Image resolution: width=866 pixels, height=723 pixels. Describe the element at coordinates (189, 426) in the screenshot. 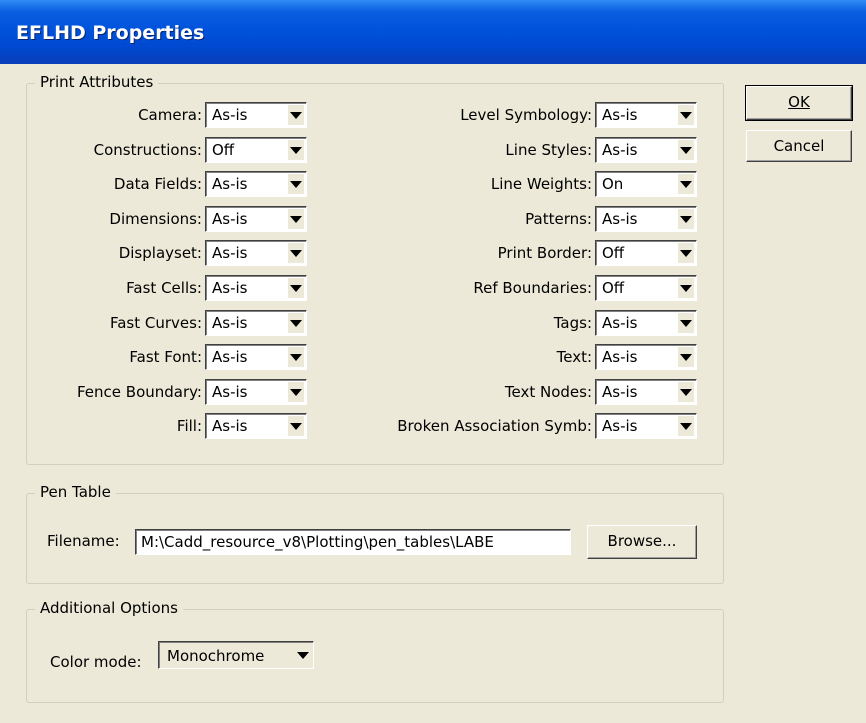

I see `fill-label: Fill:` at that location.